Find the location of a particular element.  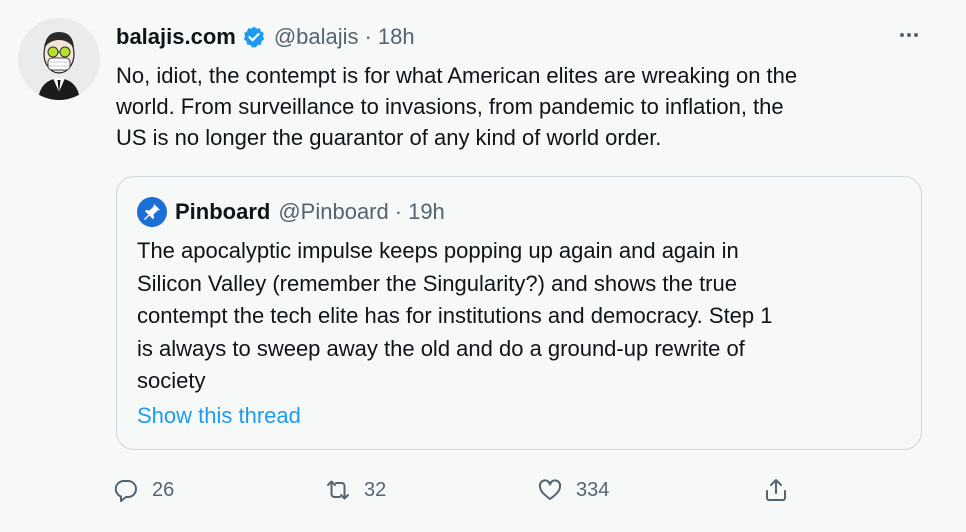

like-button: 334 is located at coordinates (572, 490).